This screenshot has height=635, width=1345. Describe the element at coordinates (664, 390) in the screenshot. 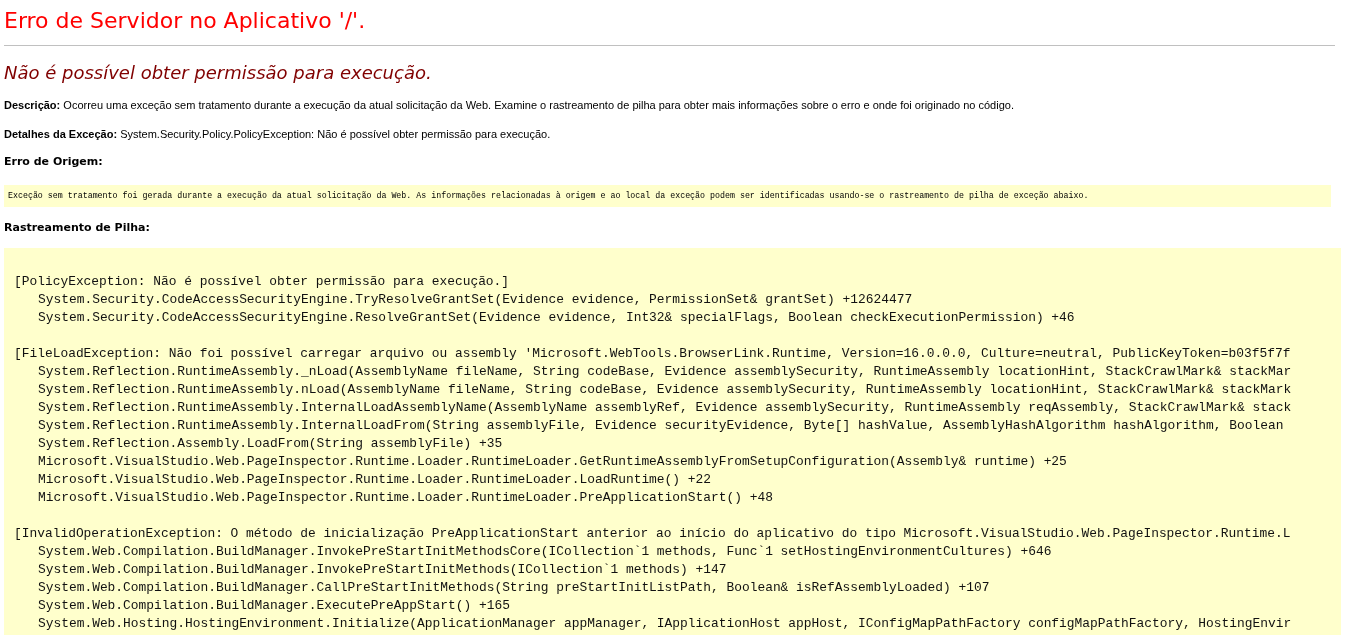

I see `stack-frame-line: System.Reflection.RuntimeAssembly.nLoad(AssemblyName fileName, String codeBase, Evidence assemblySecurity, RuntimeAssembly locationHint, StackCrawlMark& stackMark` at that location.